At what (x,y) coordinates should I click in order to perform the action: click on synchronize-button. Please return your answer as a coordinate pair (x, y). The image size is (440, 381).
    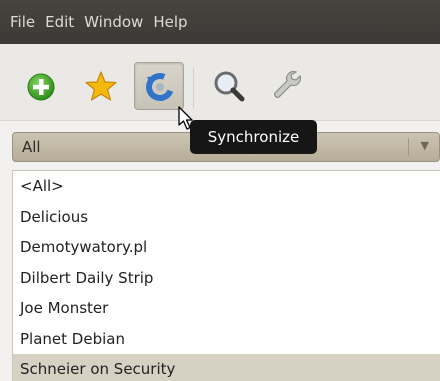
    Looking at the image, I should click on (159, 86).